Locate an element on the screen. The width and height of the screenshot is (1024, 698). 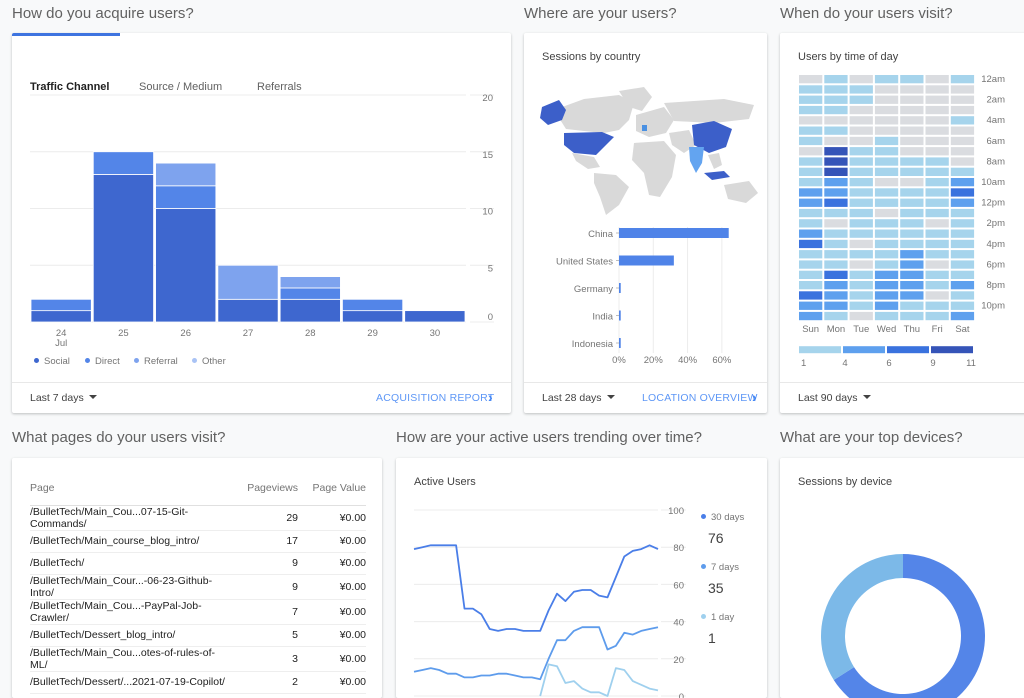
scale-tick-label: 11 is located at coordinates (971, 363).